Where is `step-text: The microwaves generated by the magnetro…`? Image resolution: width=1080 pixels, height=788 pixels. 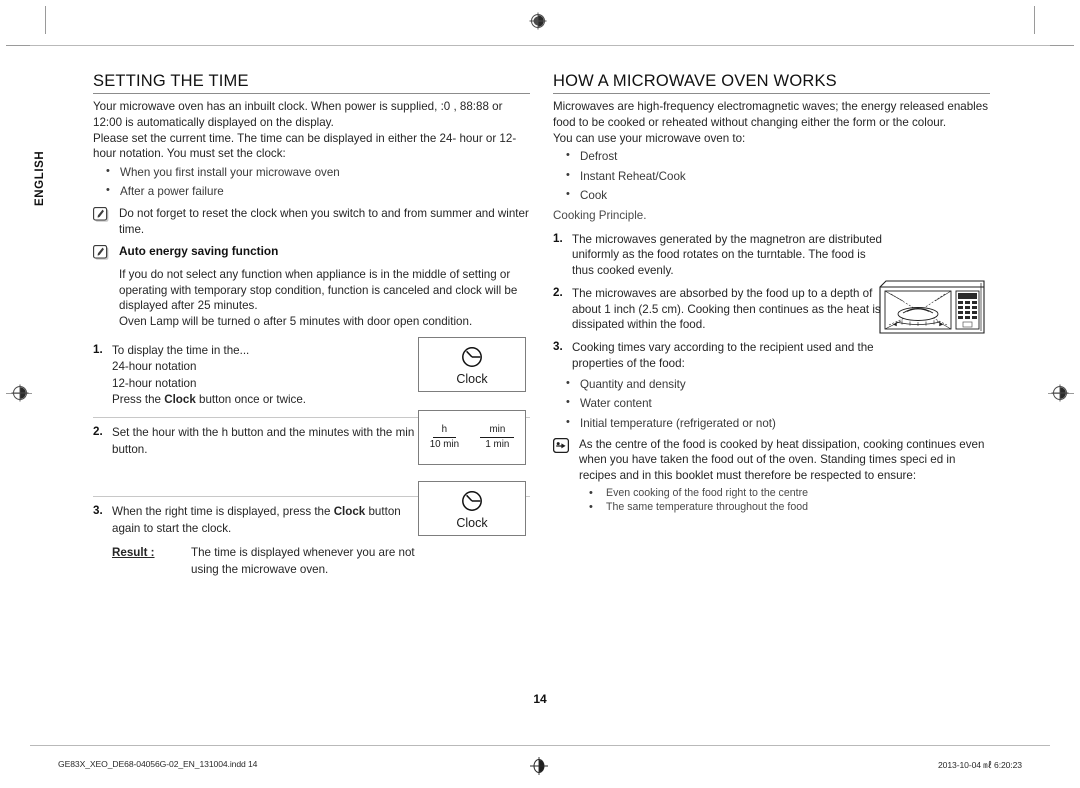
step-text: The microwaves generated by the magnetro… is located at coordinates (727, 255).